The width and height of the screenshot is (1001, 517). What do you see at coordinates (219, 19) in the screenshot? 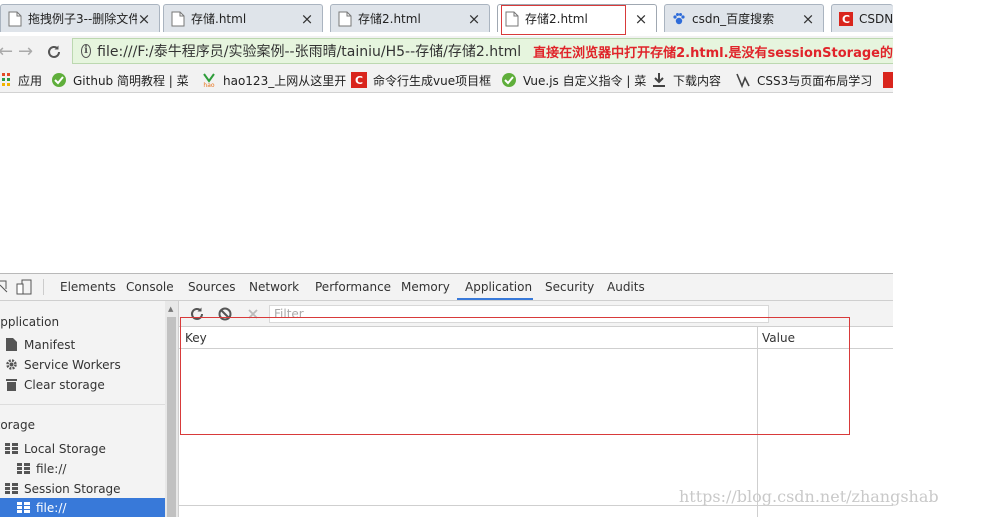
I see `tab-title: 存储.html` at bounding box center [219, 19].